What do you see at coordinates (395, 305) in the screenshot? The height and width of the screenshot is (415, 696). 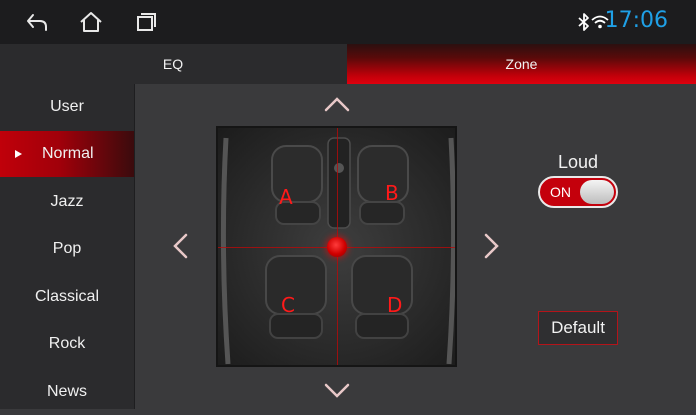 I see `zone-label-d: D` at bounding box center [395, 305].